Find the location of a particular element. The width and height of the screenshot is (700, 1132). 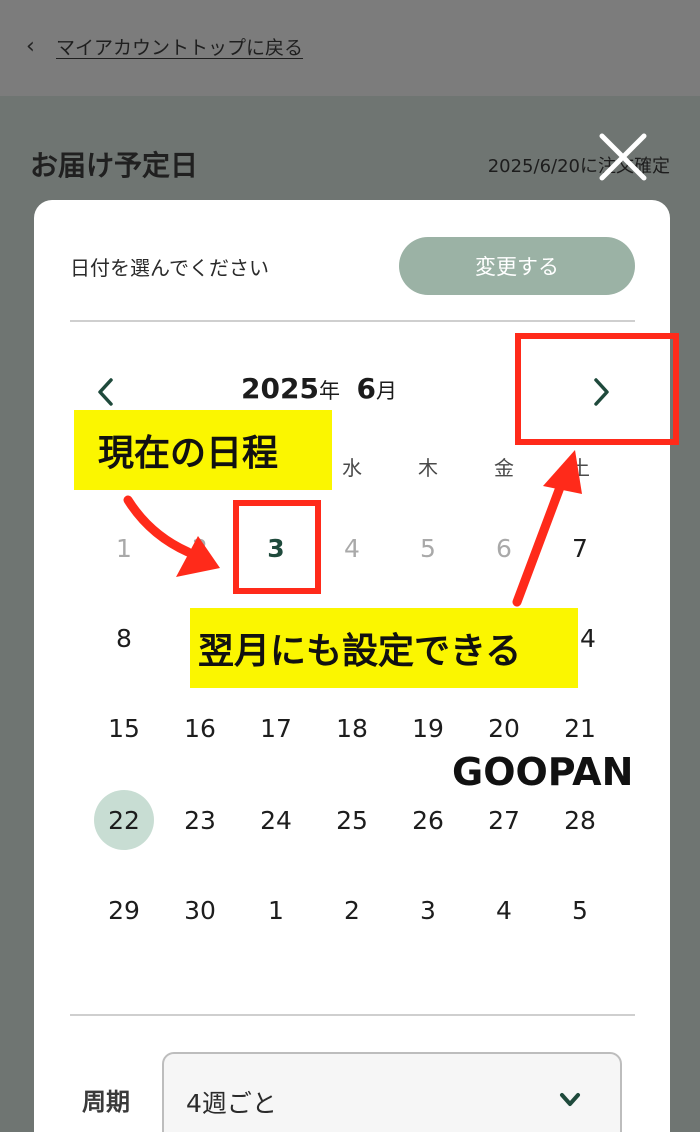

current-schedule-label: 現在の日程 is located at coordinates (203, 450).